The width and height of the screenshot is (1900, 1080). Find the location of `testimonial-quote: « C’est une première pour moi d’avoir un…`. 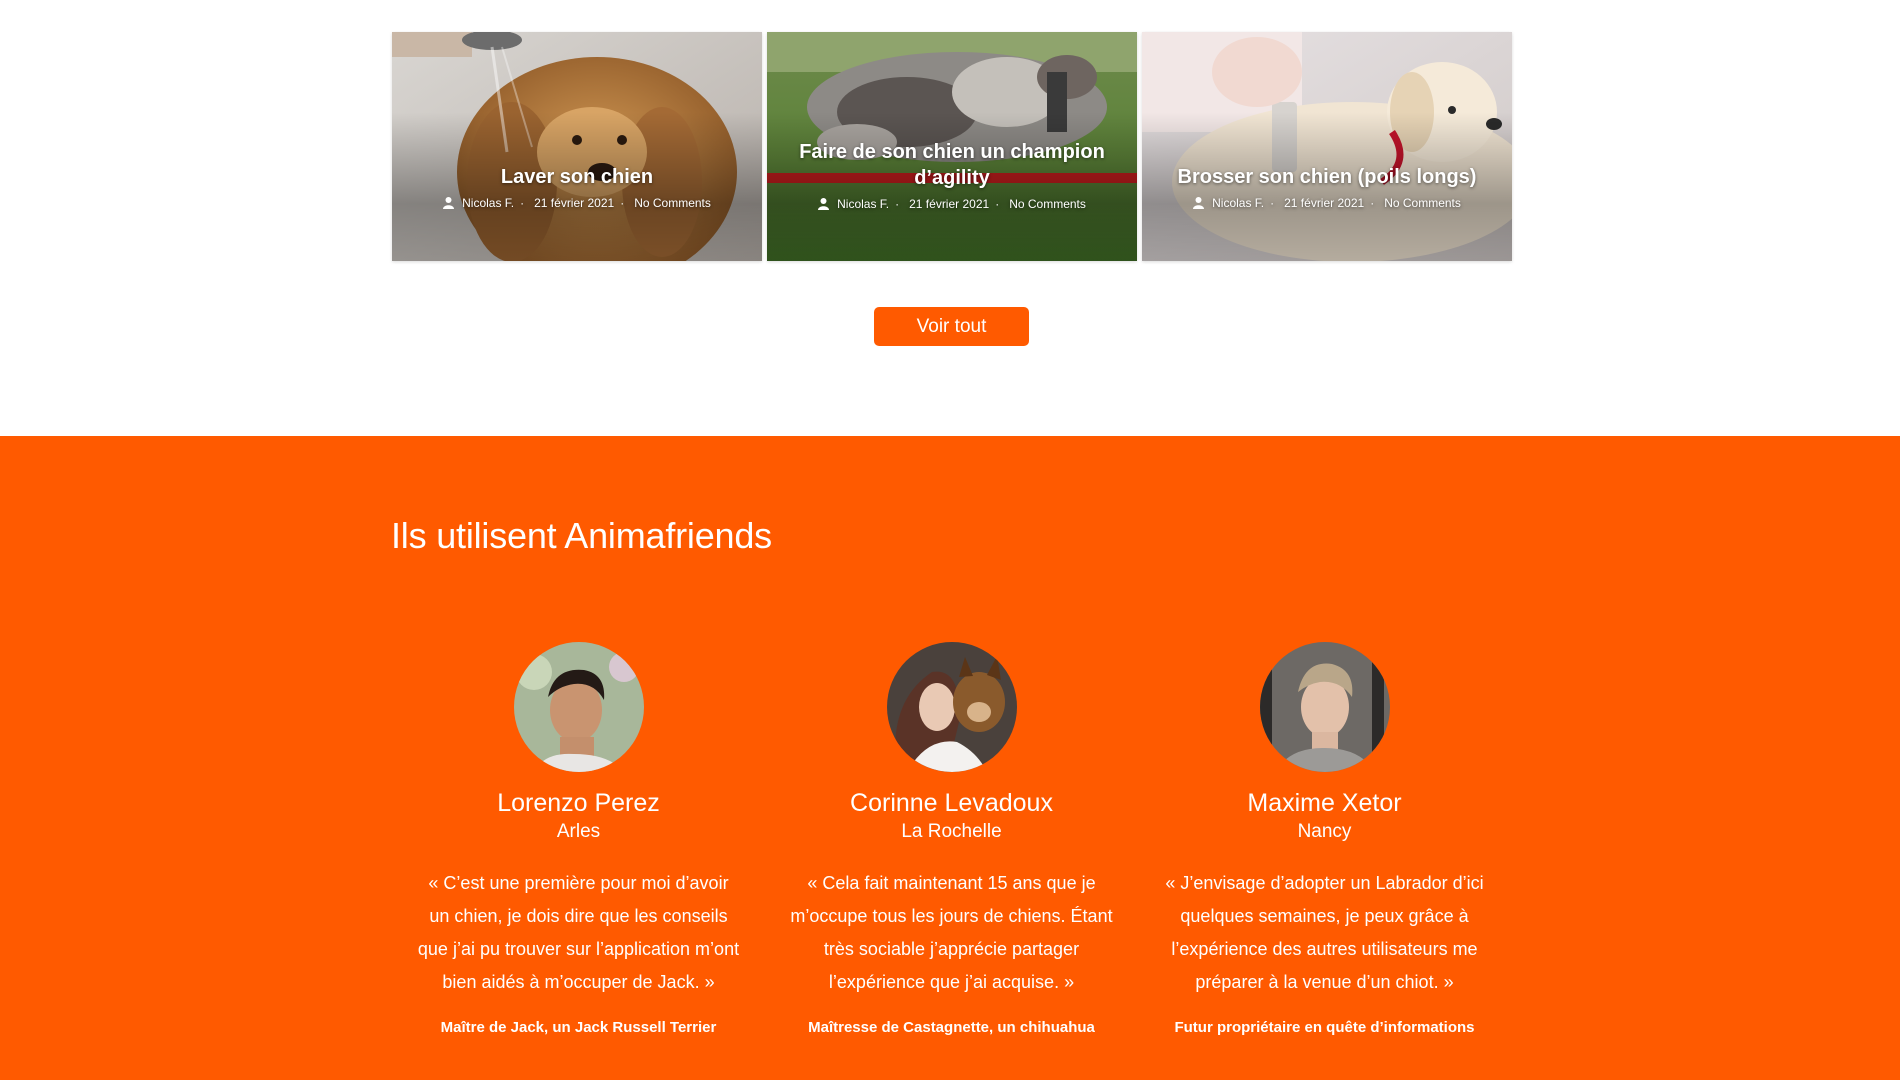

testimonial-quote: « C’est une première pour moi d’avoir un… is located at coordinates (578, 932).